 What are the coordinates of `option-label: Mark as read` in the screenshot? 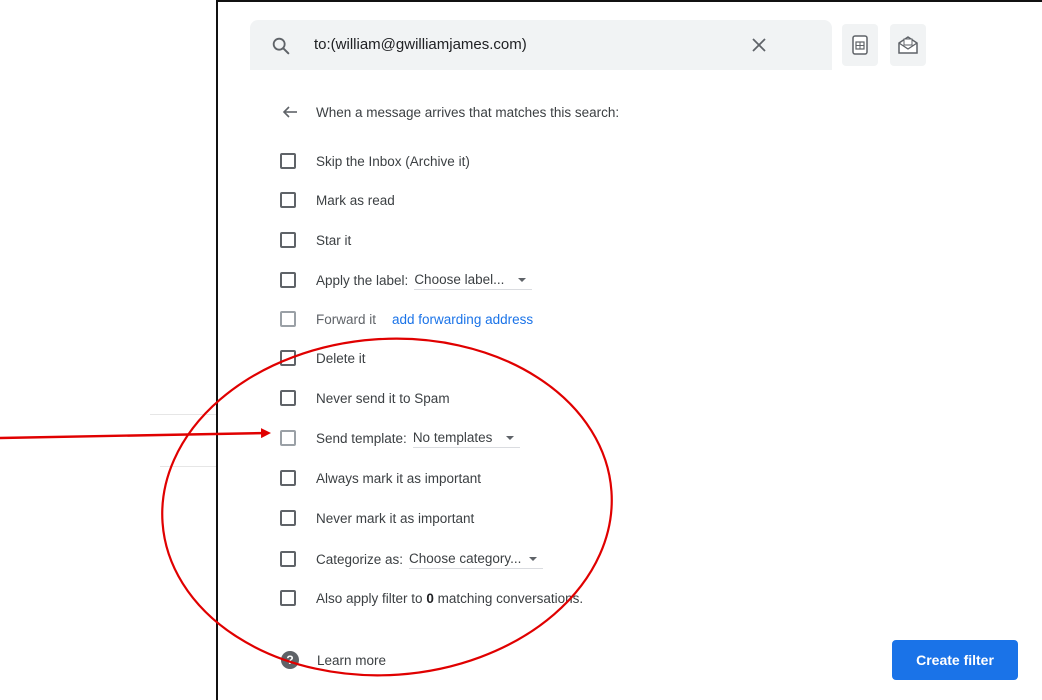 It's located at (355, 200).